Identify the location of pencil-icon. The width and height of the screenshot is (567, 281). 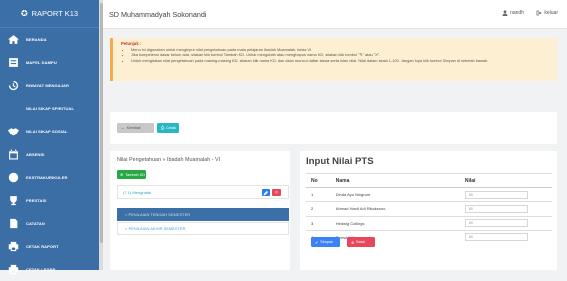
(266, 192).